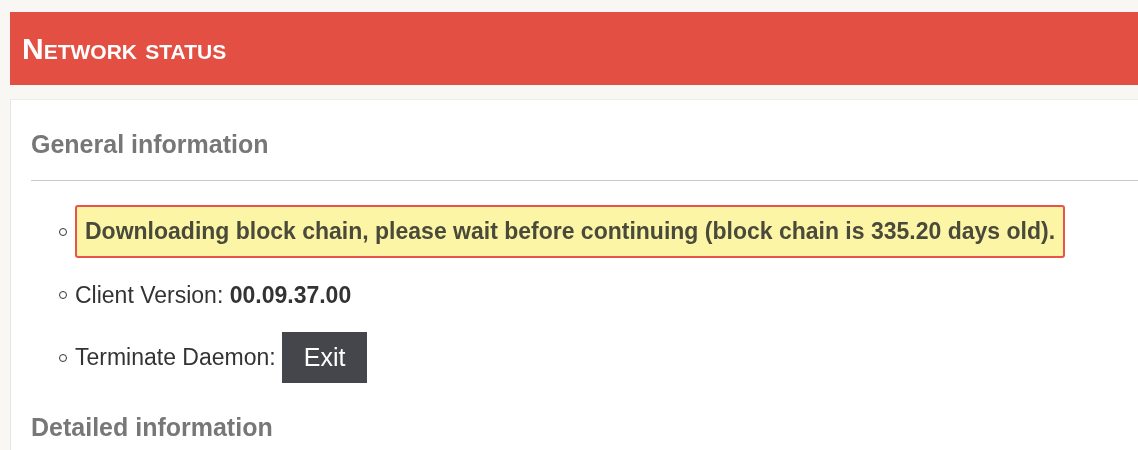  What do you see at coordinates (124, 48) in the screenshot?
I see `page-title: Network status` at bounding box center [124, 48].